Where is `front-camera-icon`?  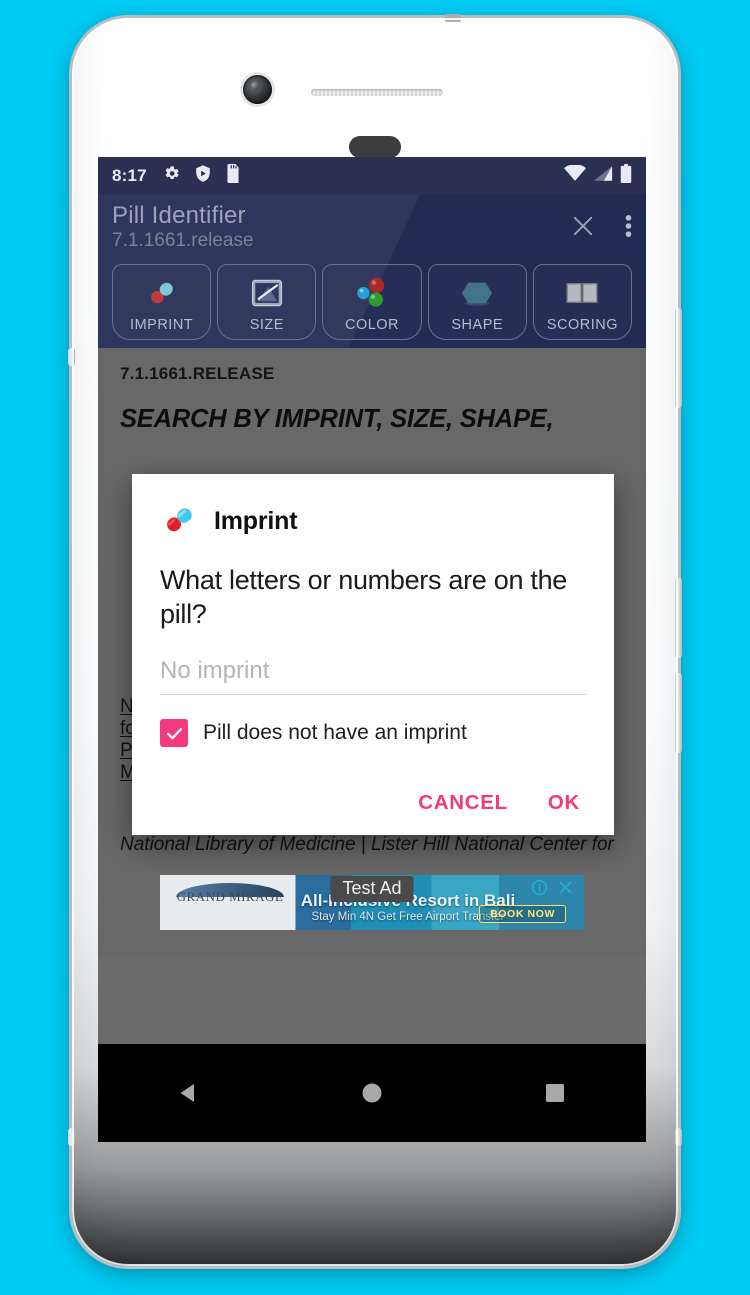
front-camera-icon is located at coordinates (257, 89).